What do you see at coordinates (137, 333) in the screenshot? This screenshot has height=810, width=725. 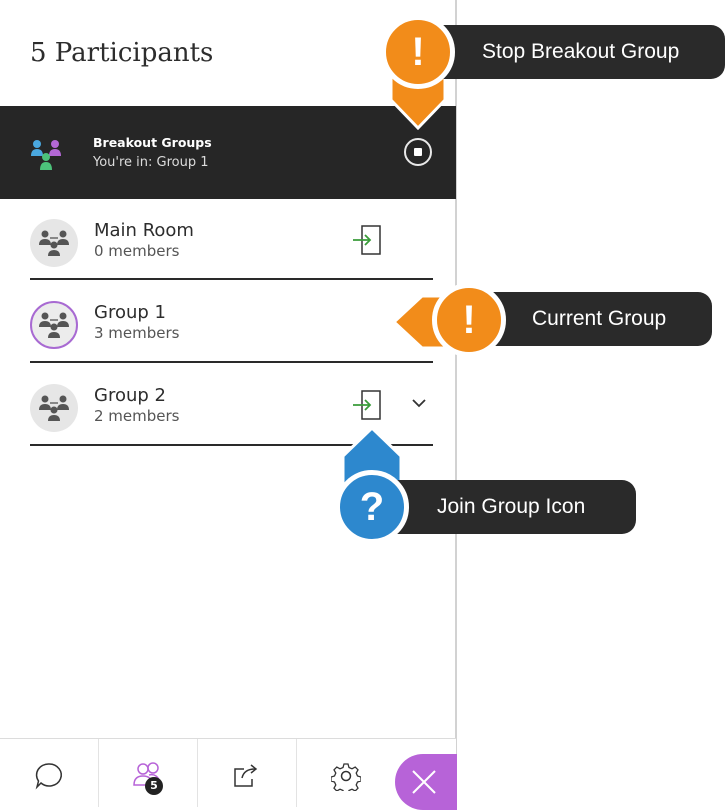 I see `group-member-count: 3 members` at bounding box center [137, 333].